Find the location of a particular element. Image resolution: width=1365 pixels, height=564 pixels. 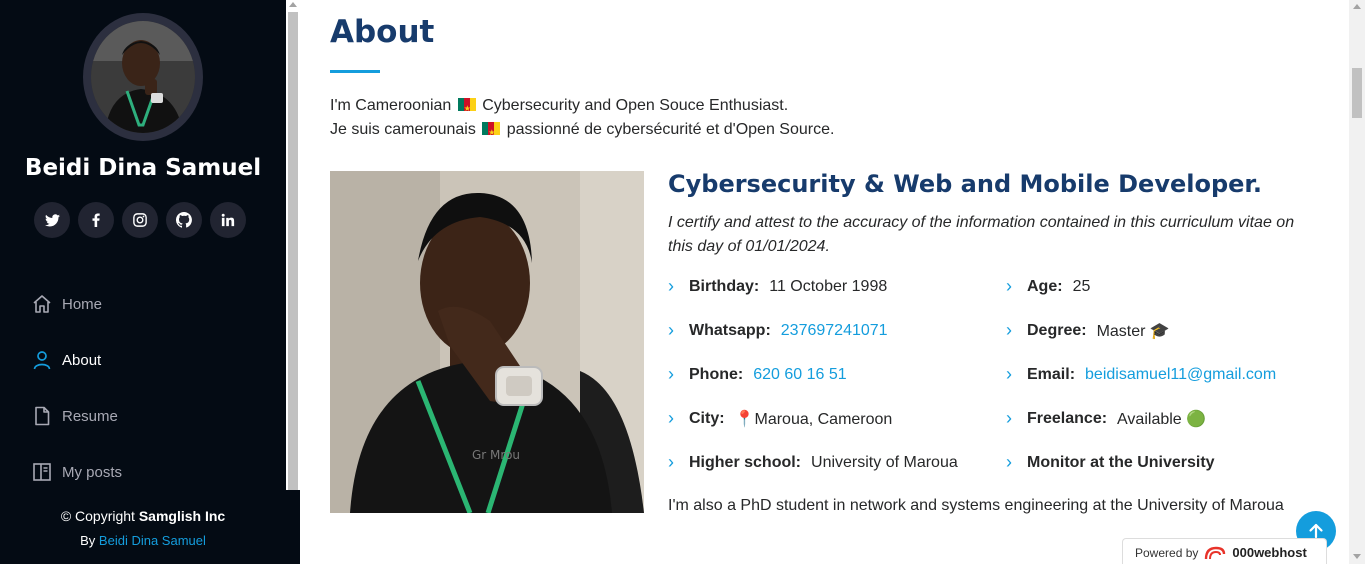

scroll-down-arrow-icon is located at coordinates (1357, 556).